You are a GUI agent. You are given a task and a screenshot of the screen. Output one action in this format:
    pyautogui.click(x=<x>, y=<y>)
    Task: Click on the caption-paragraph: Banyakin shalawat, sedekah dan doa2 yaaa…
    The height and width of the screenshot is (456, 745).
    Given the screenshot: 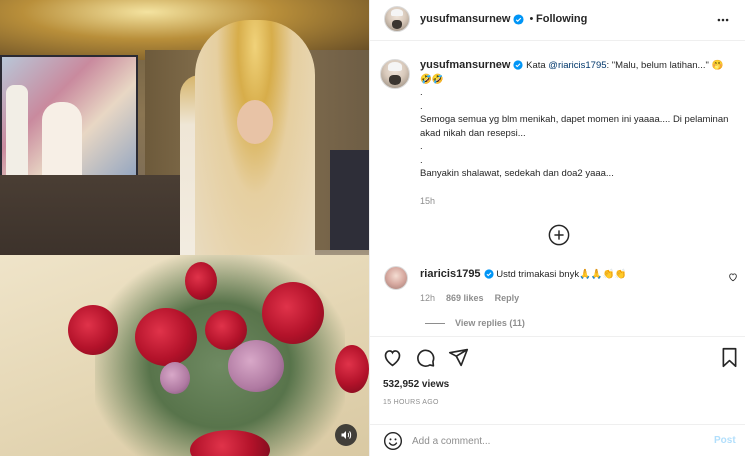 What is the action you would take?
    pyautogui.click(x=517, y=173)
    